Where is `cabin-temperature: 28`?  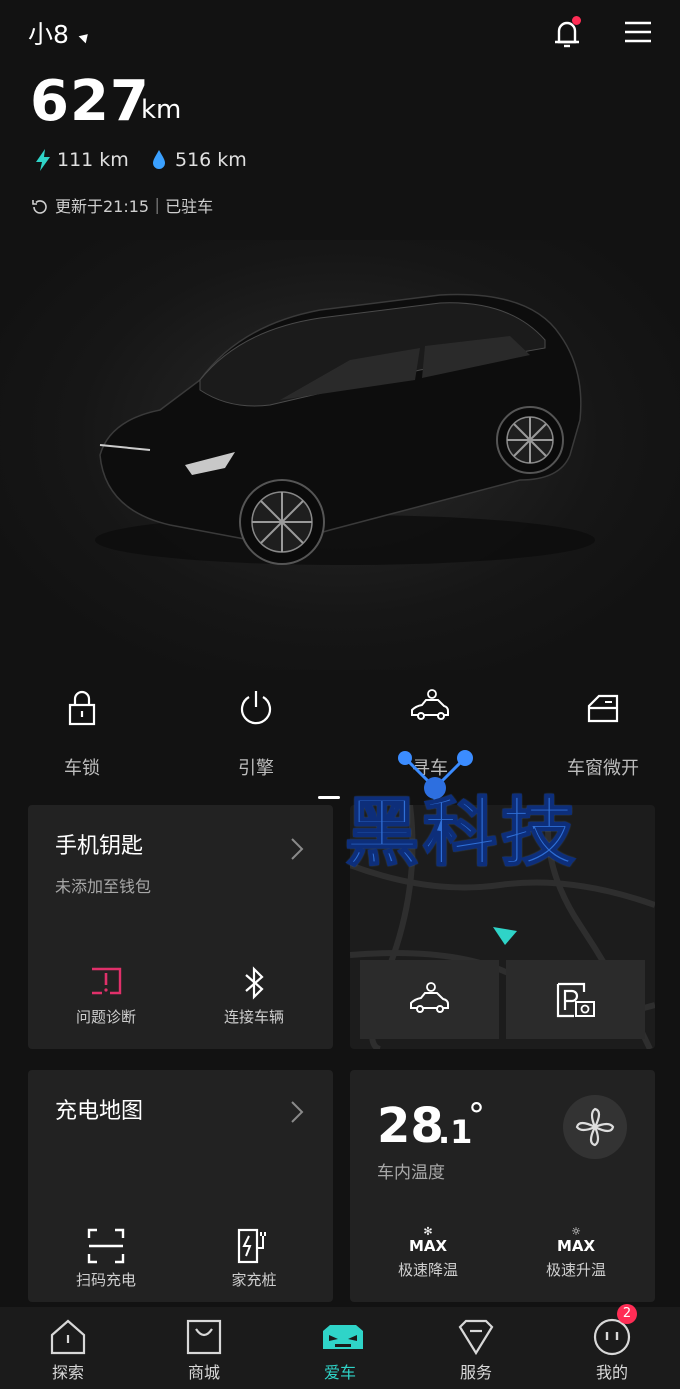
cabin-temperature: 28 is located at coordinates (410, 1126).